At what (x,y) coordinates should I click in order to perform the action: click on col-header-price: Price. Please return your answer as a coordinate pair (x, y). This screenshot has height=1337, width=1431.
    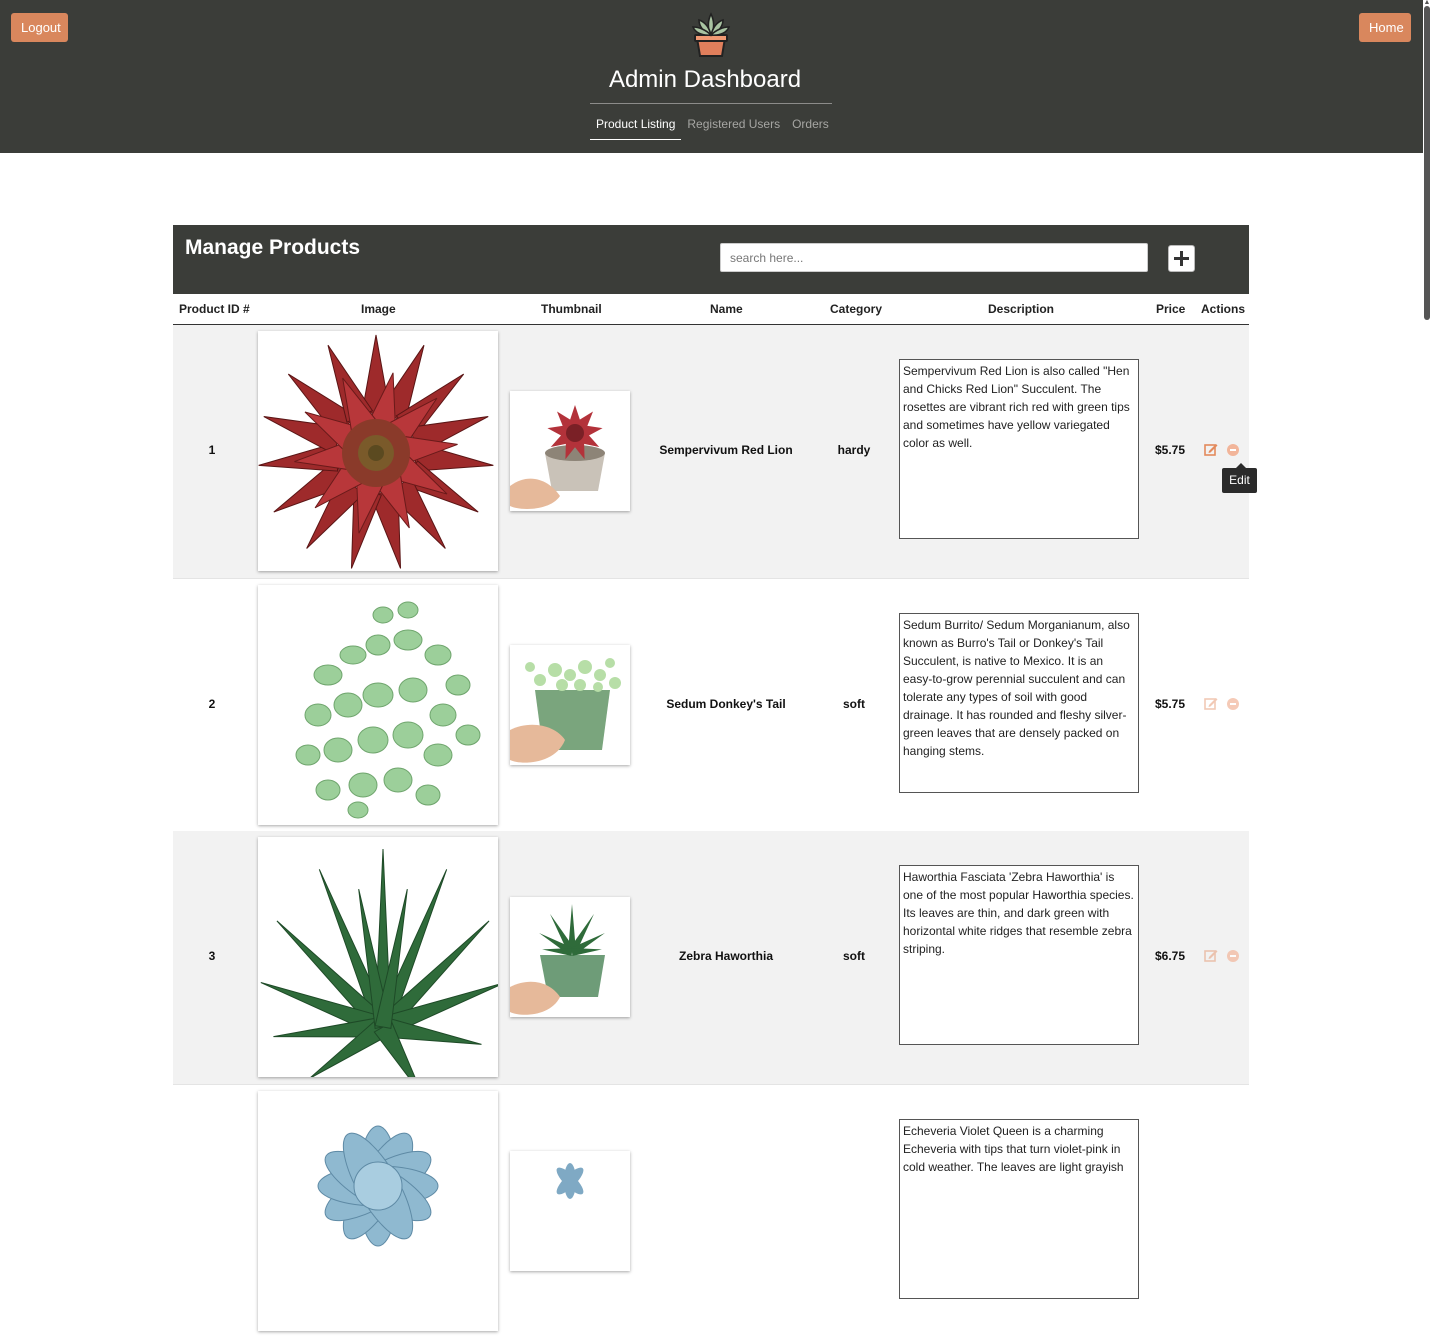
    Looking at the image, I should click on (1170, 309).